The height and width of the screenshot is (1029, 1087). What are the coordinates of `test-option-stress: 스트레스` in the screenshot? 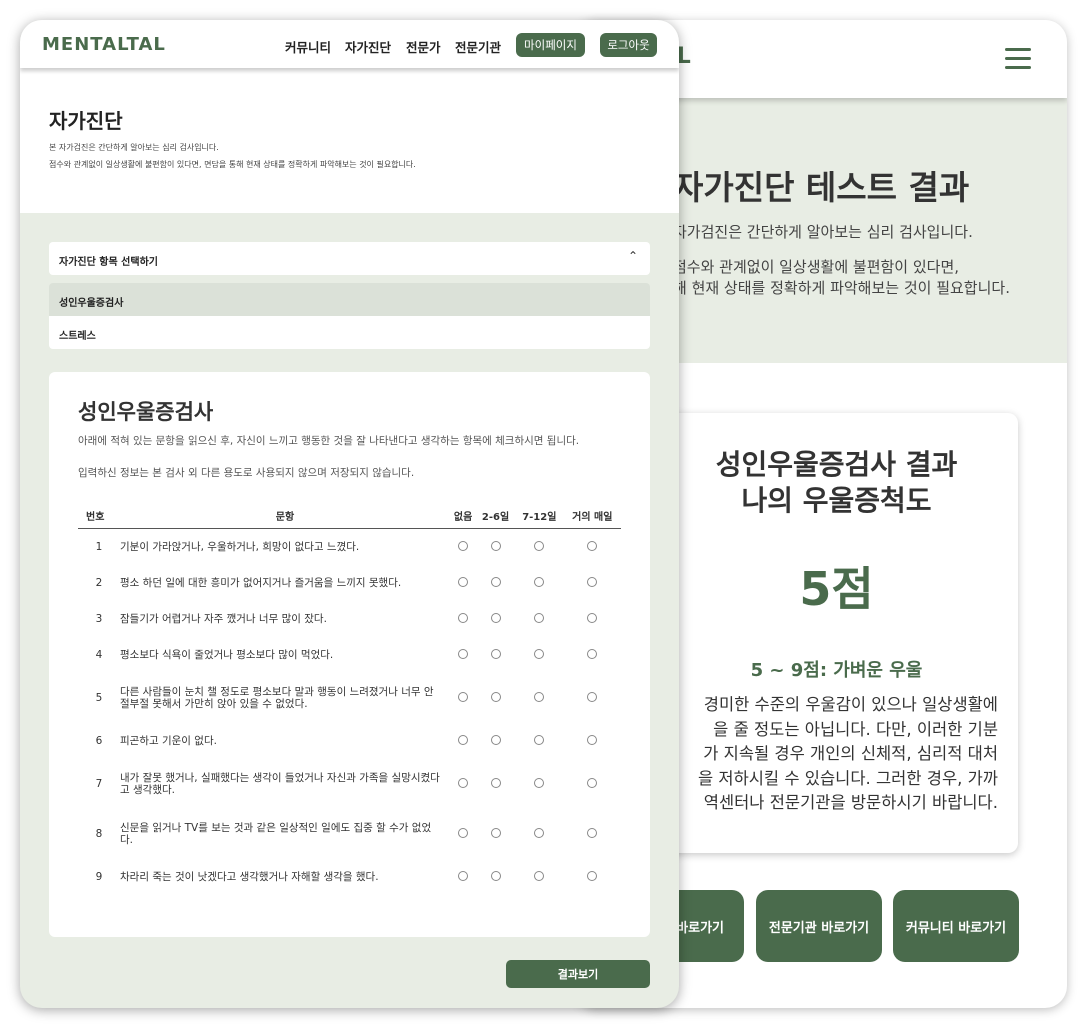 It's located at (349, 332).